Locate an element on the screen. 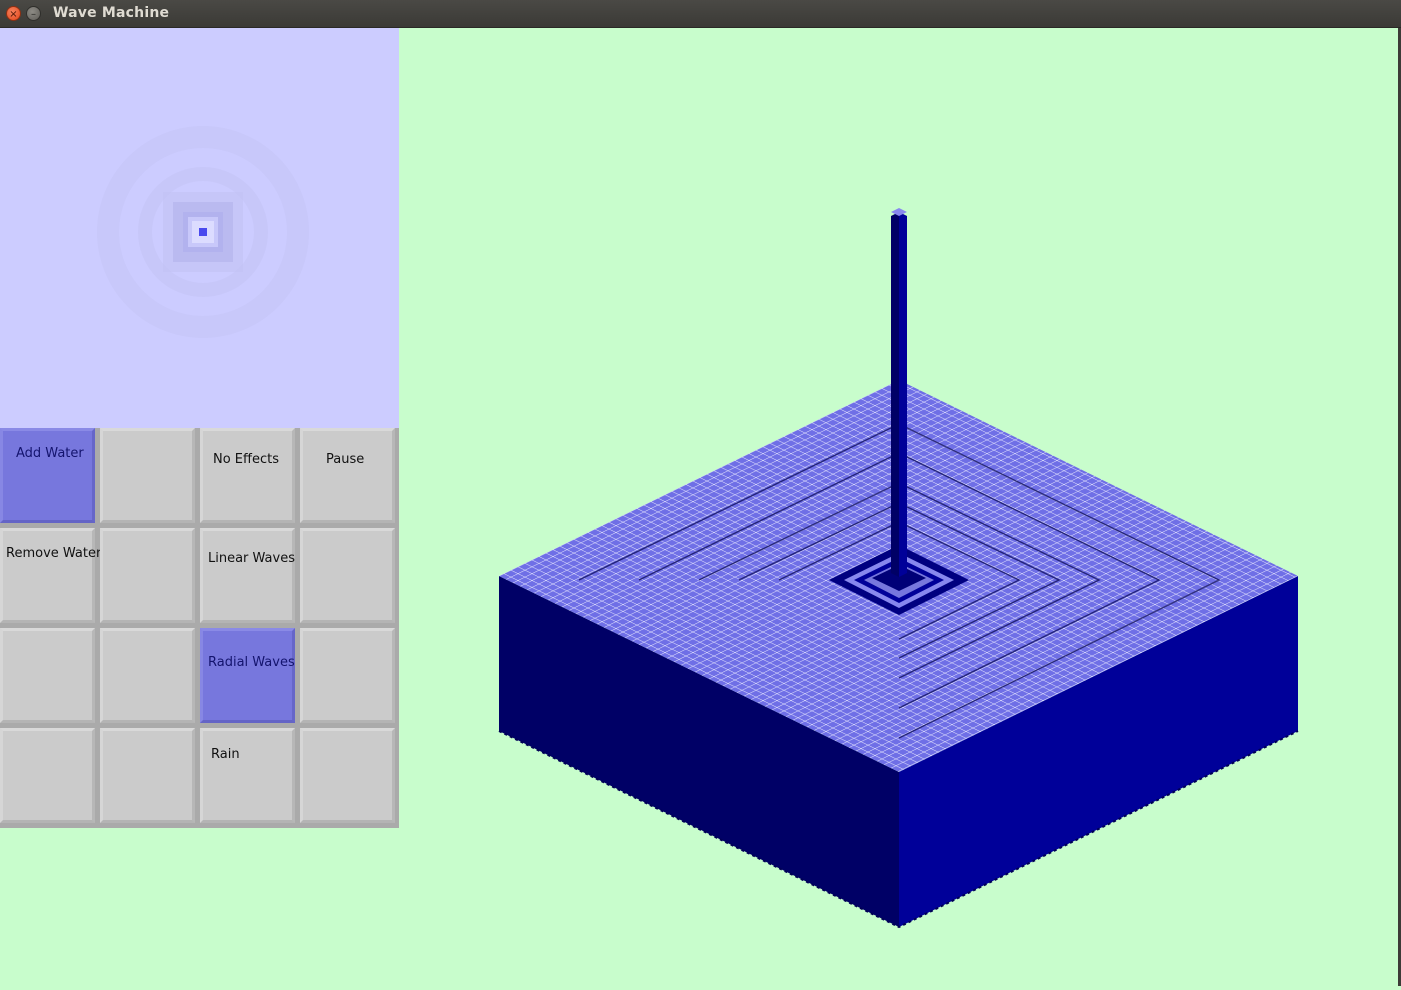 The height and width of the screenshot is (990, 1401). tool-button-pause: Pause is located at coordinates (347, 475).